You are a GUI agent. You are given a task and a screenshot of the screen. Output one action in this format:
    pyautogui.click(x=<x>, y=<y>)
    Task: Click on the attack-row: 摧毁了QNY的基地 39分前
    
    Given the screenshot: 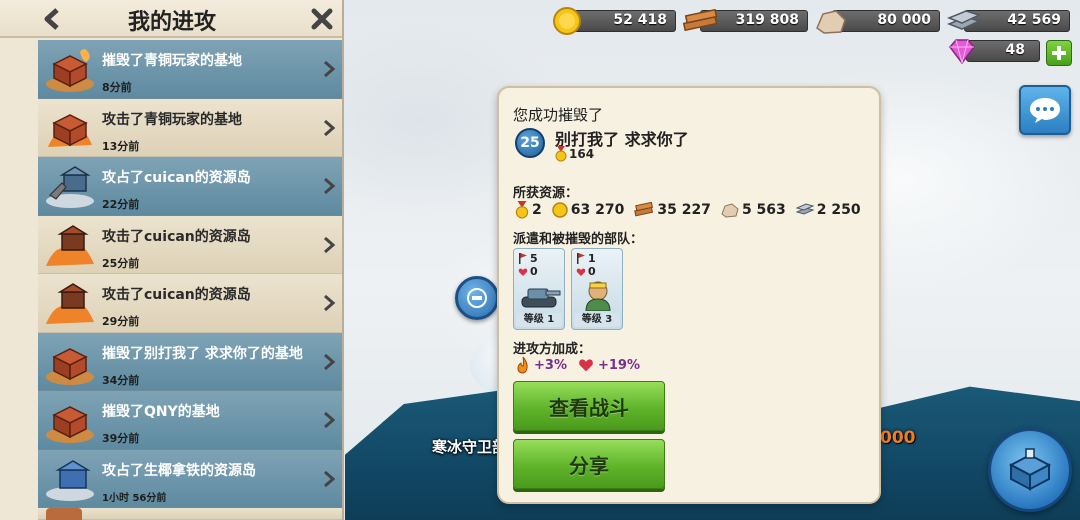 What is the action you would take?
    pyautogui.click(x=190, y=420)
    